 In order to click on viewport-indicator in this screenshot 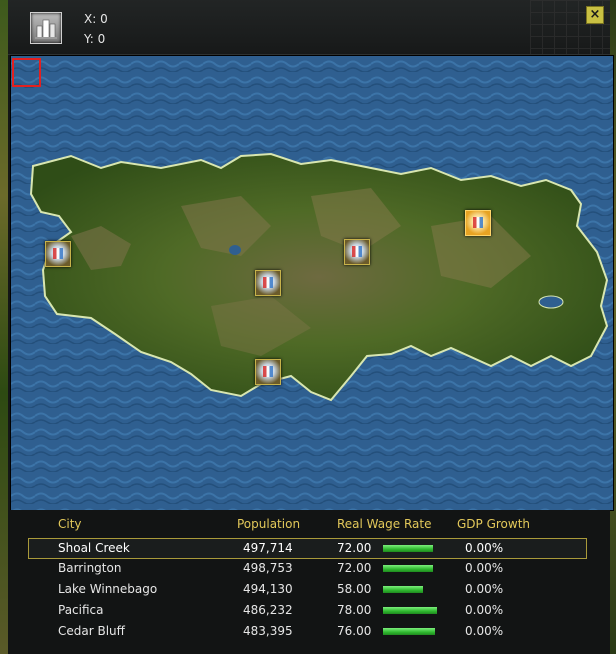, I will do `click(26, 72)`.